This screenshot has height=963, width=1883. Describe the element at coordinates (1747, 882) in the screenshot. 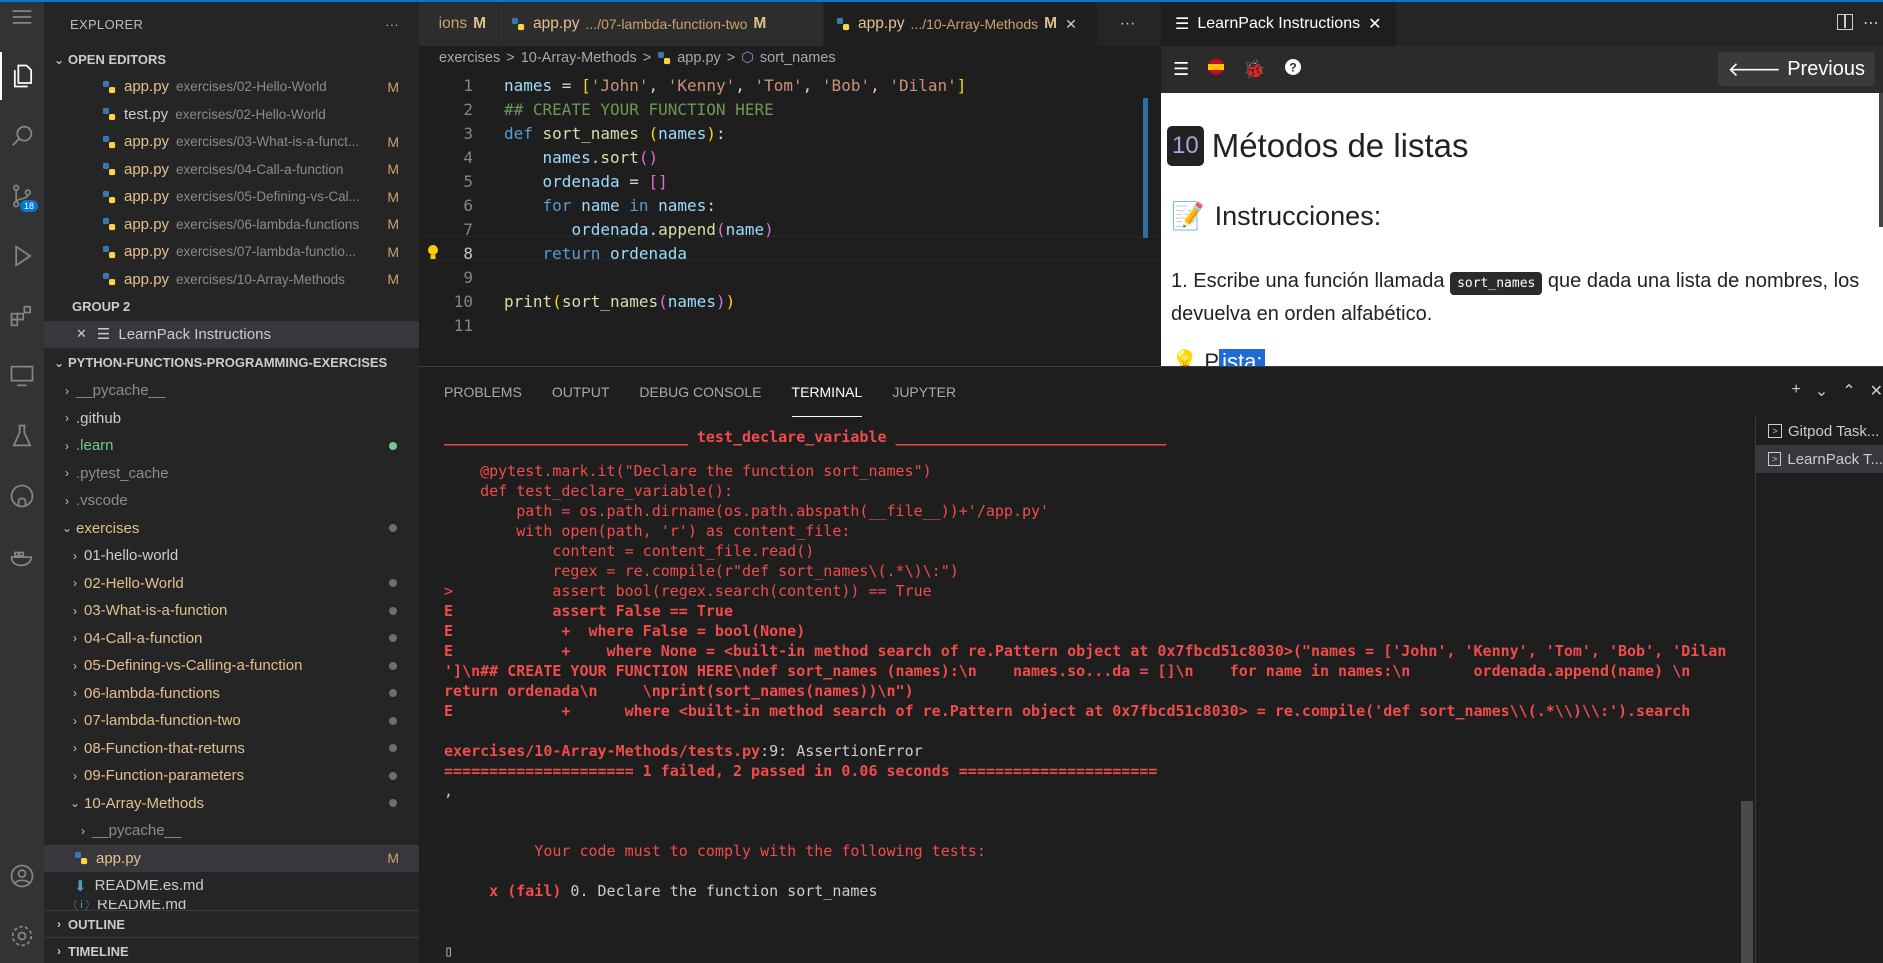

I see `terminal-scrollbar` at that location.